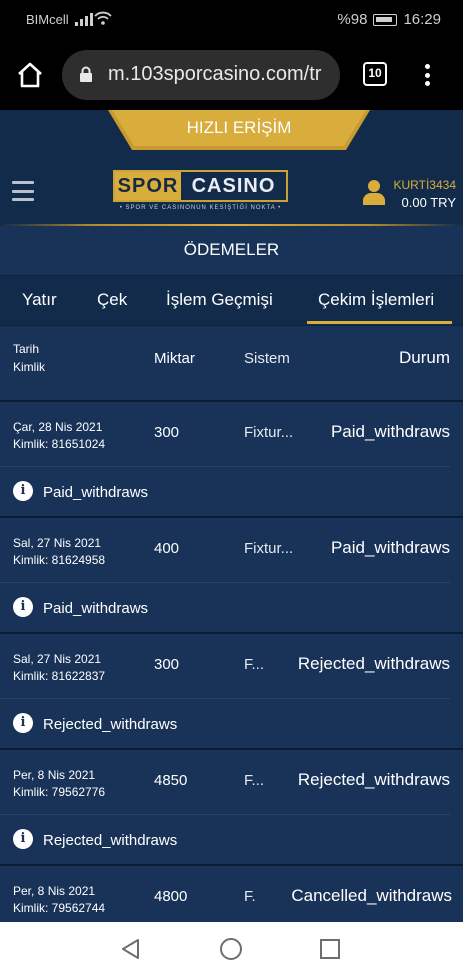 This screenshot has height=978, width=463. What do you see at coordinates (219, 300) in the screenshot?
I see `tab-history: İşlem Geçmişi` at bounding box center [219, 300].